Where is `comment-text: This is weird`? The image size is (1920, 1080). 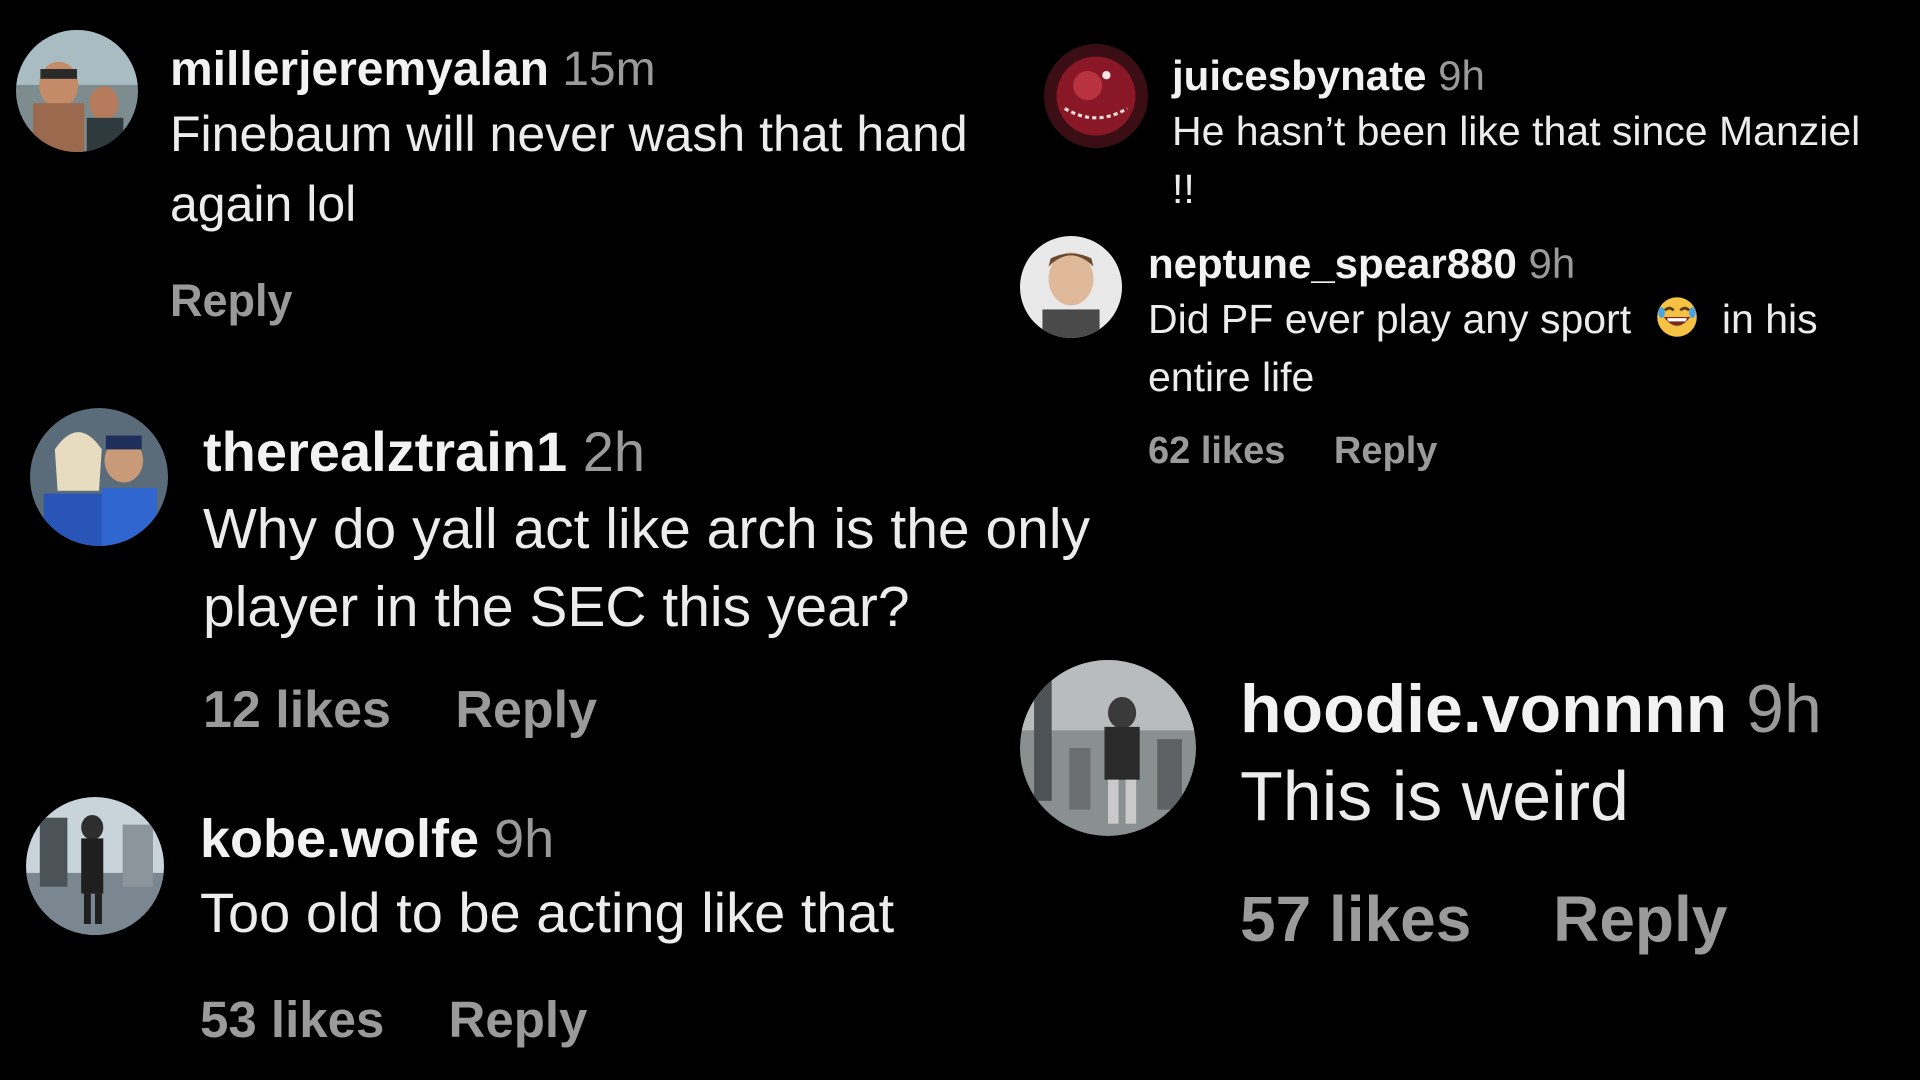
comment-text: This is weird is located at coordinates (1580, 796).